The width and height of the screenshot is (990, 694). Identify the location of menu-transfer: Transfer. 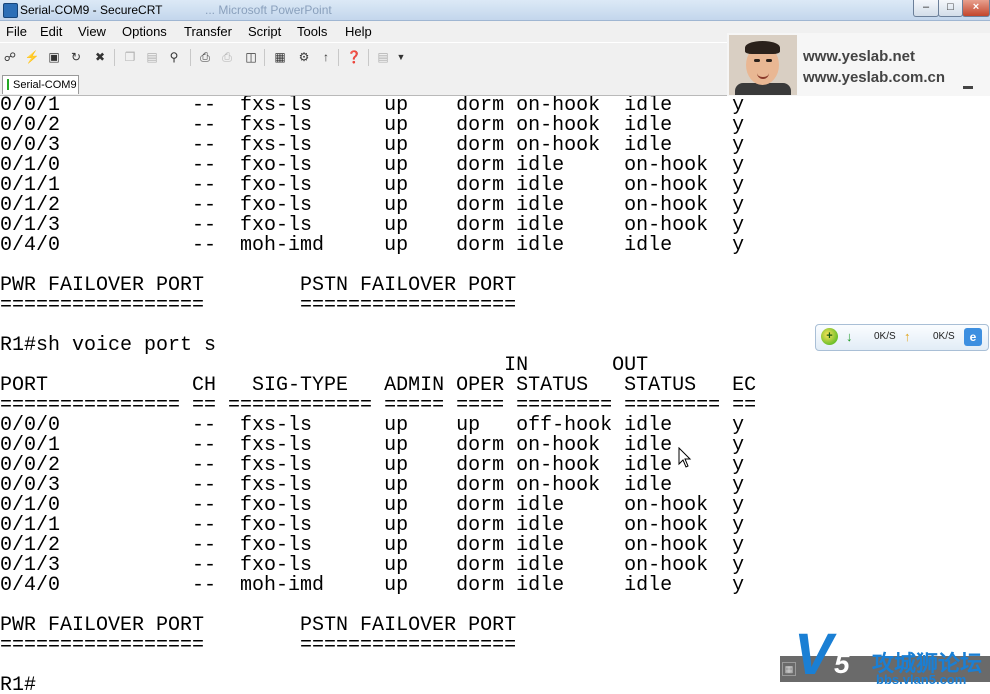
(208, 31).